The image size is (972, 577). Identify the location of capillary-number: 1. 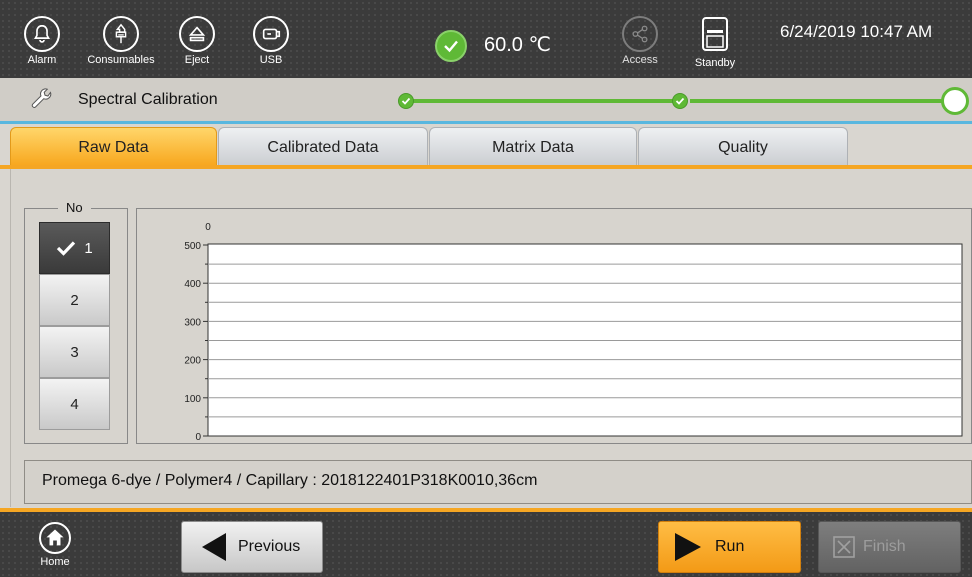
(88, 248).